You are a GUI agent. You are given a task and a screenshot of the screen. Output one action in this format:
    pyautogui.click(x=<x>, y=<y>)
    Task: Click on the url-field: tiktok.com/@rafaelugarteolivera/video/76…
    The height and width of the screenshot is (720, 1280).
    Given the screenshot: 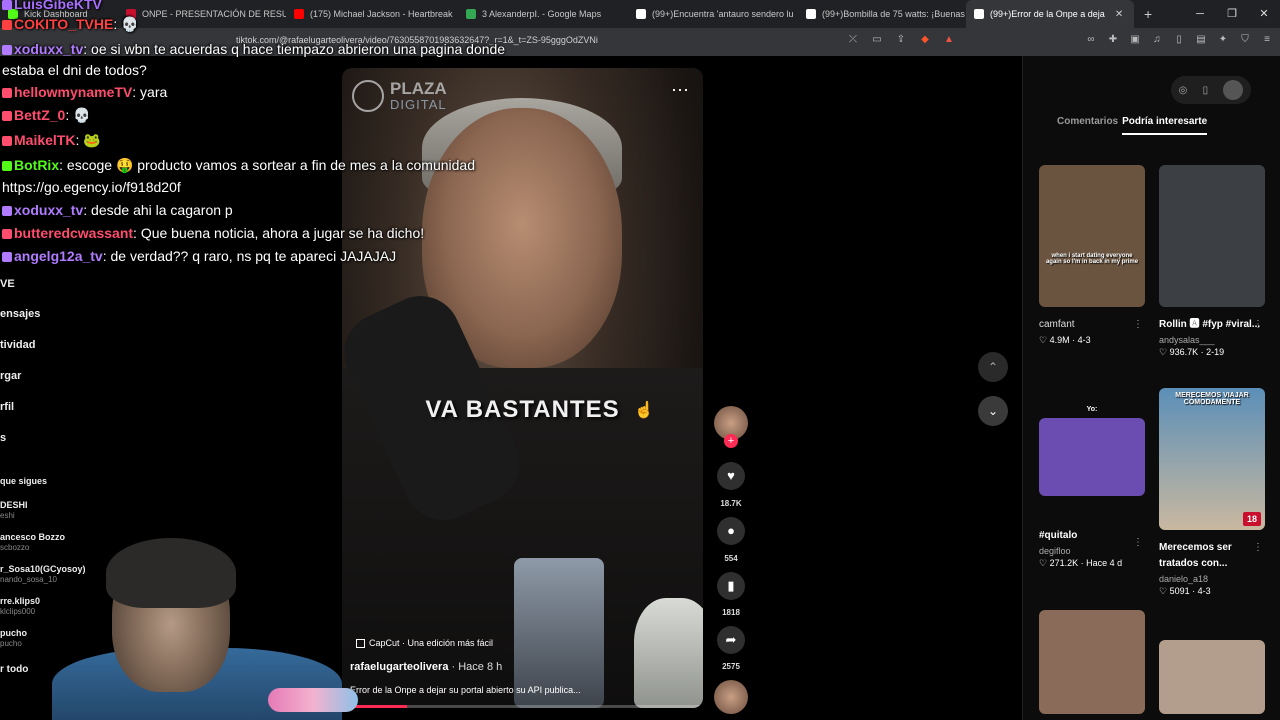 What is the action you would take?
    pyautogui.click(x=417, y=40)
    